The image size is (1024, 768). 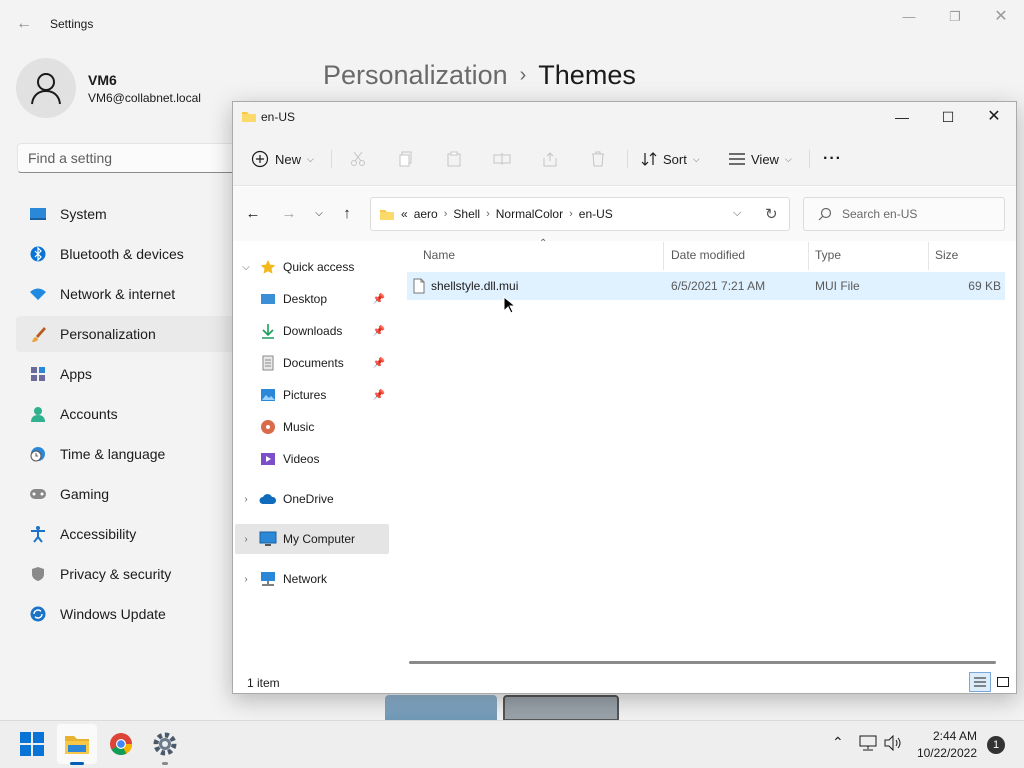 I want to click on nav-label: Privacy & security, so click(x=116, y=574).